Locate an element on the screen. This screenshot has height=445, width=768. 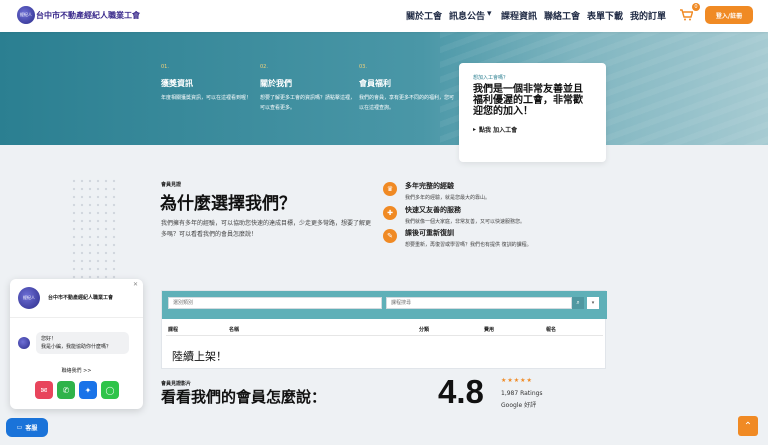
avatar-text: 經紀人 is located at coordinates (29, 297).